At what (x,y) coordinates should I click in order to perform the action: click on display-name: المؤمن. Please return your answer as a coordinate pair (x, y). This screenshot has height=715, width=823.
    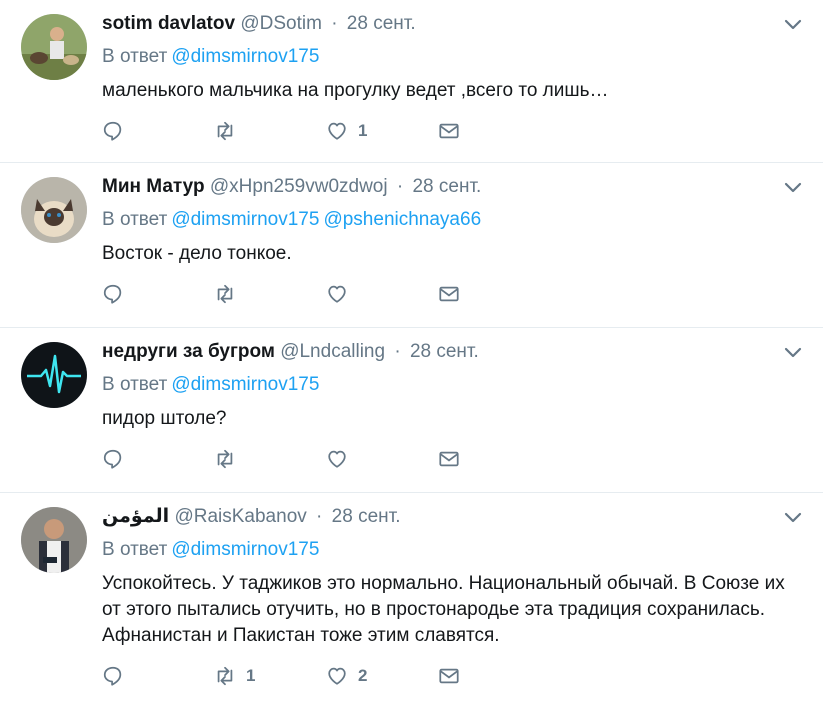
    Looking at the image, I should click on (135, 516).